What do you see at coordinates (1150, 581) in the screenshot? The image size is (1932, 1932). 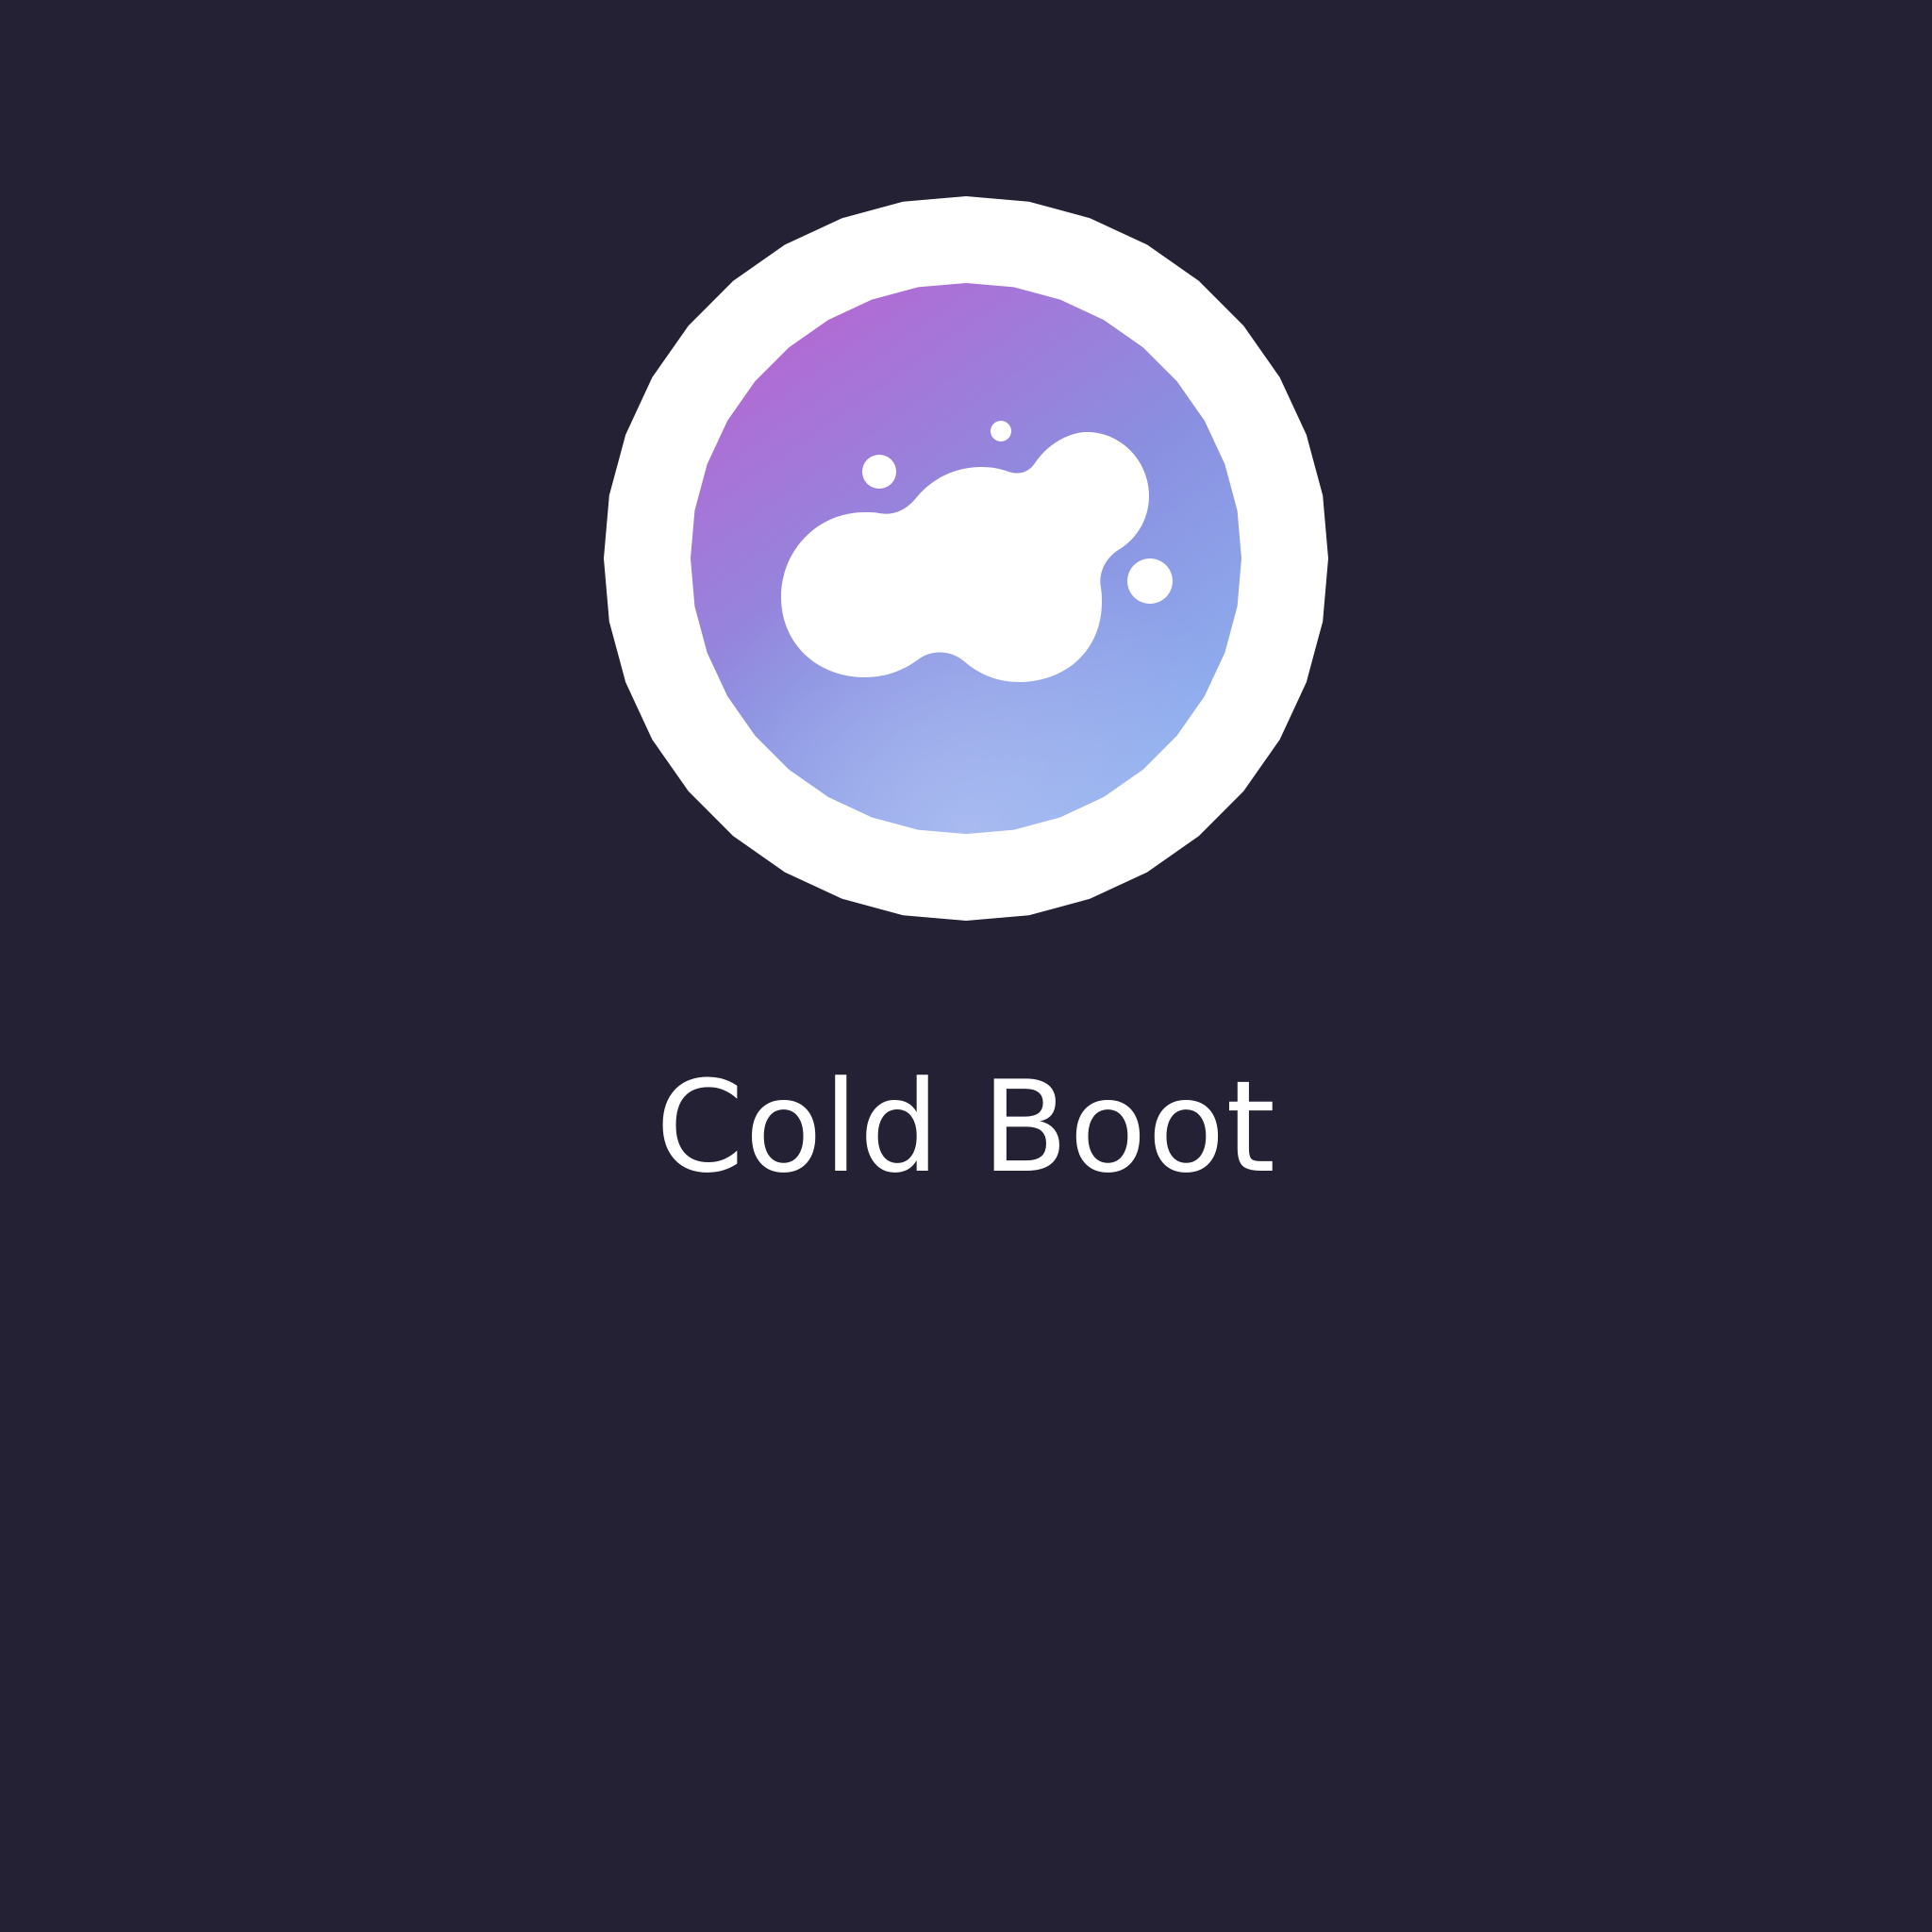 I see `bubble-medium-icon` at bounding box center [1150, 581].